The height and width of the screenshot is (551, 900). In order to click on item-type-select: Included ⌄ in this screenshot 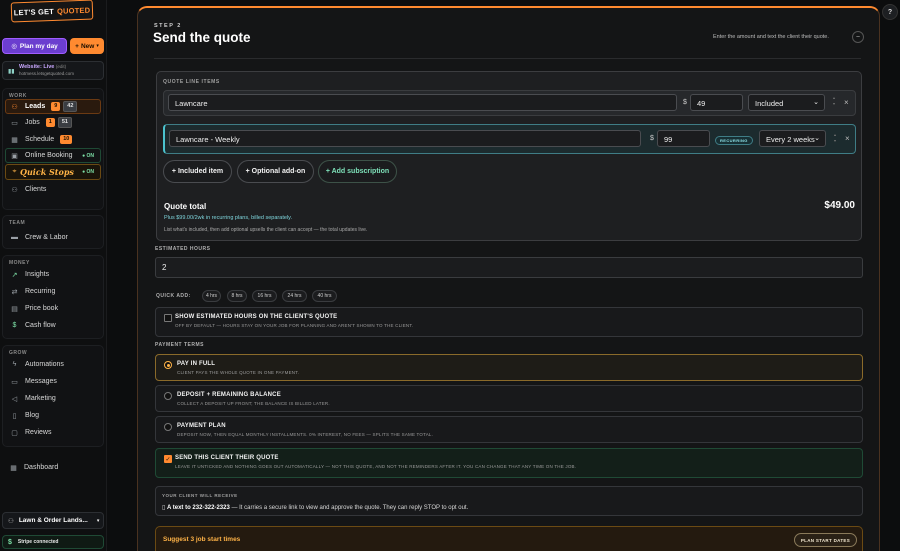, I will do `click(786, 102)`.